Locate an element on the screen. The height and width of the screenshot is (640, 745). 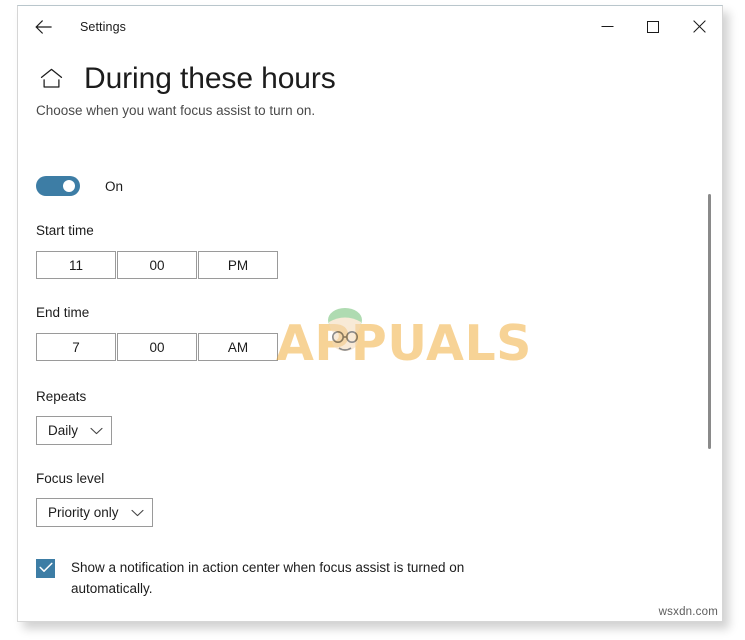
end-time-label: End time is located at coordinates (63, 312).